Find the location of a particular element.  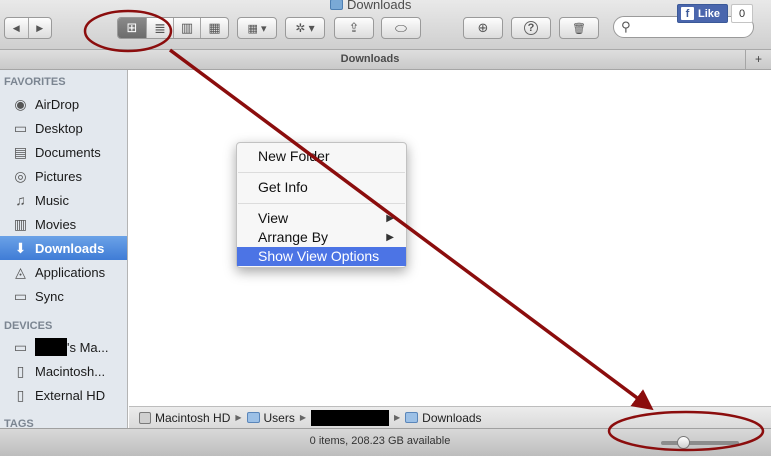

sidebar-item-external-hd: ▯ External HD is located at coordinates (63, 395).